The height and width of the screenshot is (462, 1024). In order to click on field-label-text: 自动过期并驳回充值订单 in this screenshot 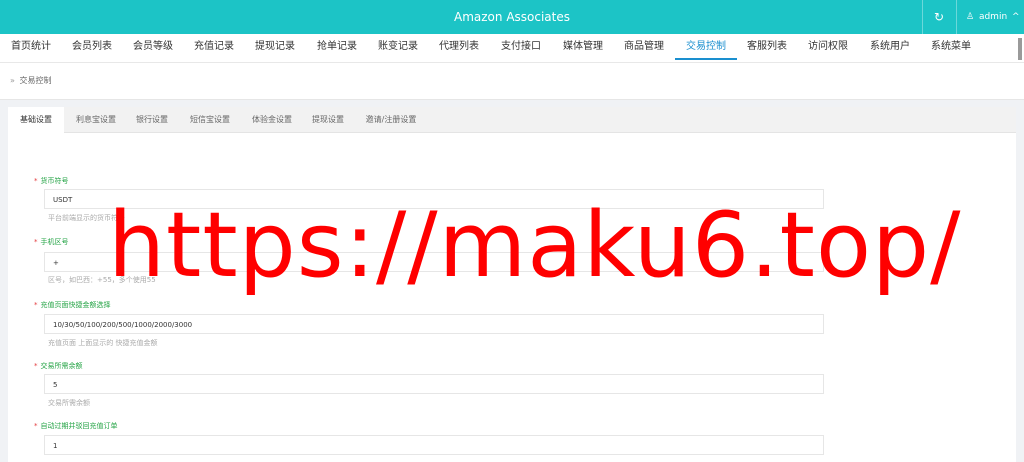, I will do `click(79, 426)`.